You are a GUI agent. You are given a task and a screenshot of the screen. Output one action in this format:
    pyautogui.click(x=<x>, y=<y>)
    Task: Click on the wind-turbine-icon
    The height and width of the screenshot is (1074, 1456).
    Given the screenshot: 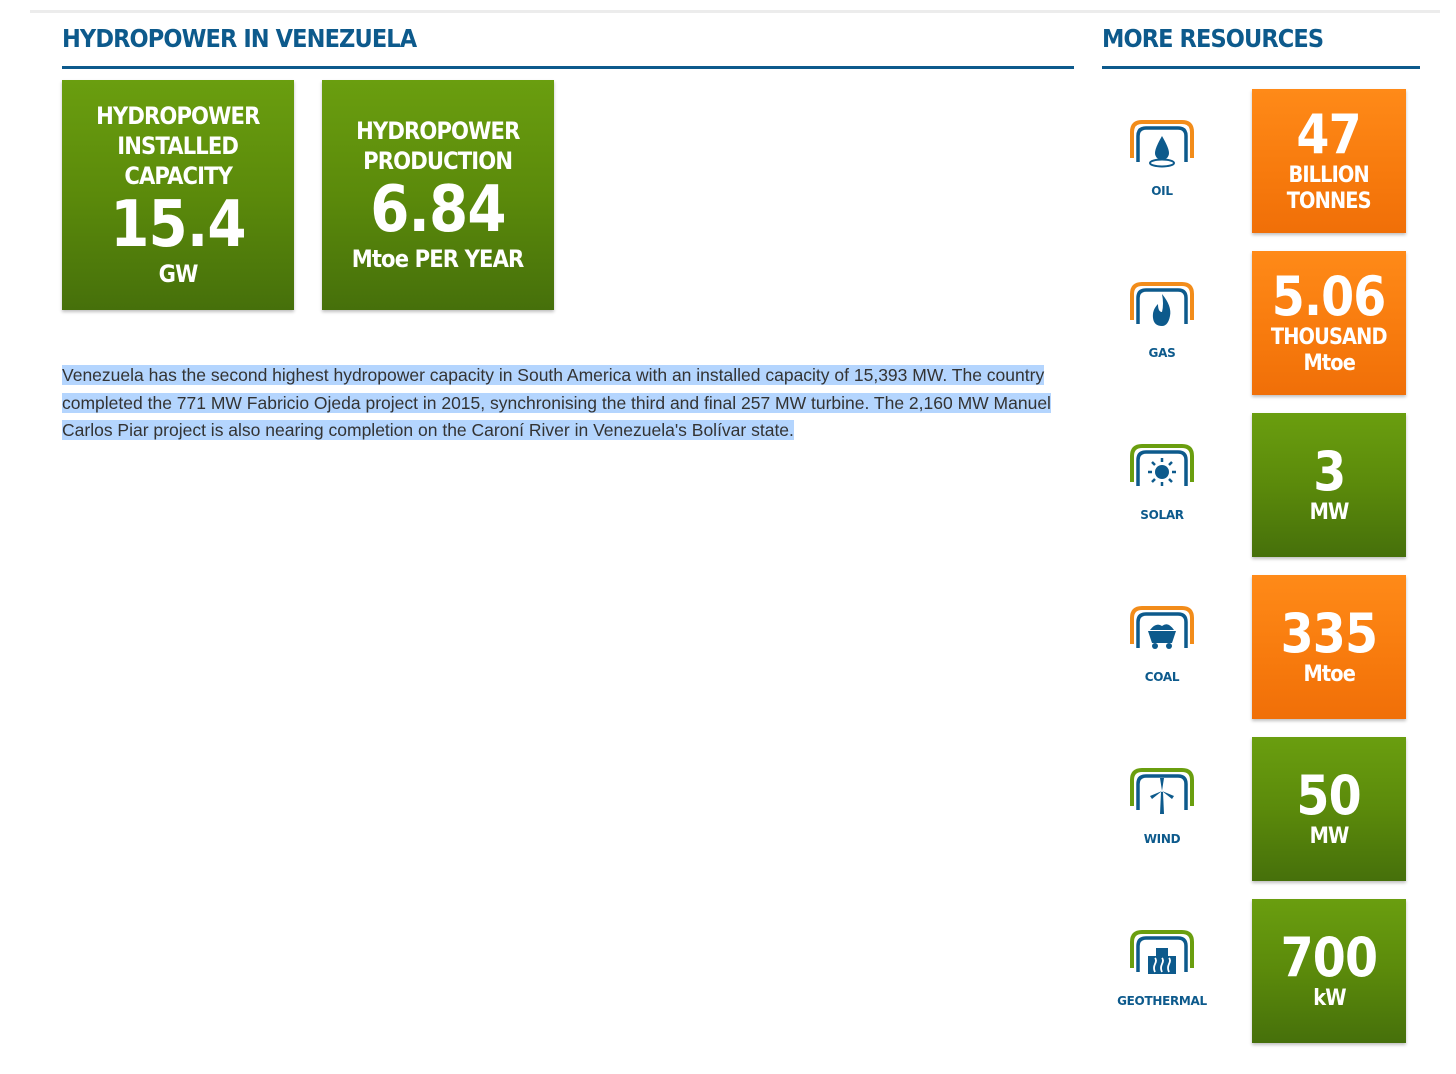 What is the action you would take?
    pyautogui.click(x=1162, y=791)
    